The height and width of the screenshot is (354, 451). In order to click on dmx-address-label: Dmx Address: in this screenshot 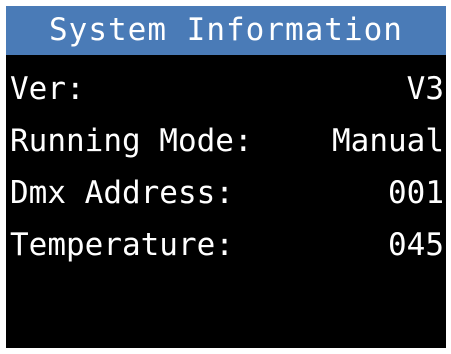, I will do `click(122, 193)`.